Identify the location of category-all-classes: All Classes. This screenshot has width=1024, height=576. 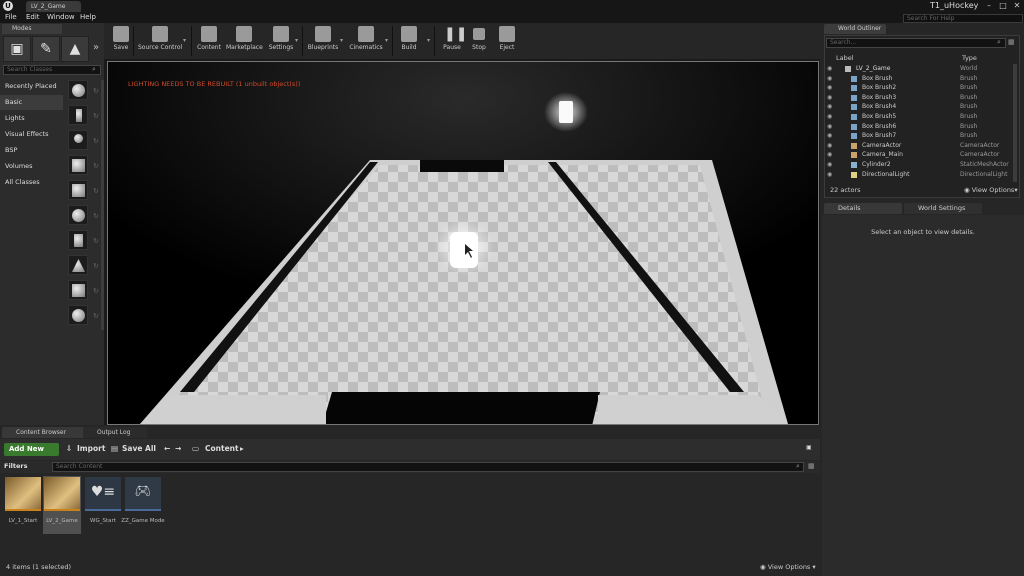
(31, 182).